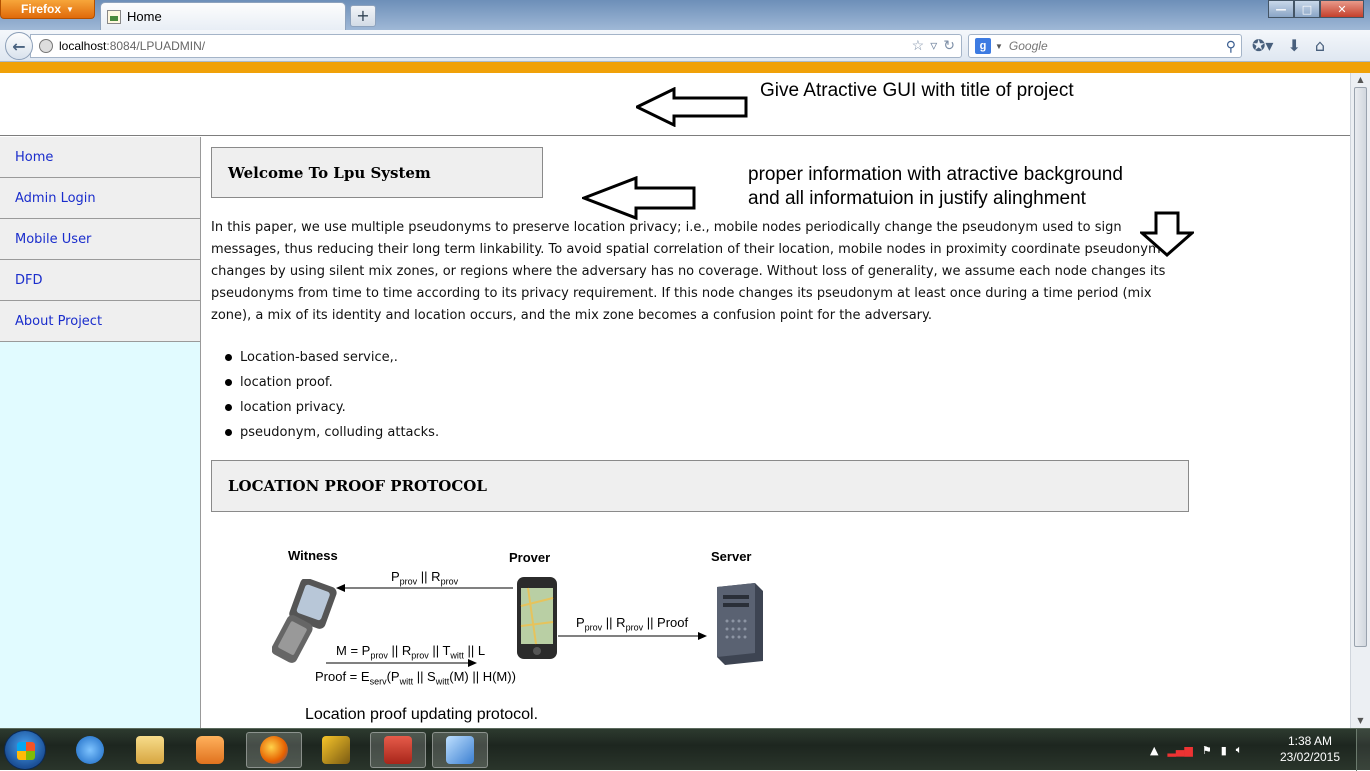  What do you see at coordinates (1281, 9) in the screenshot?
I see `minimize-button: —` at bounding box center [1281, 9].